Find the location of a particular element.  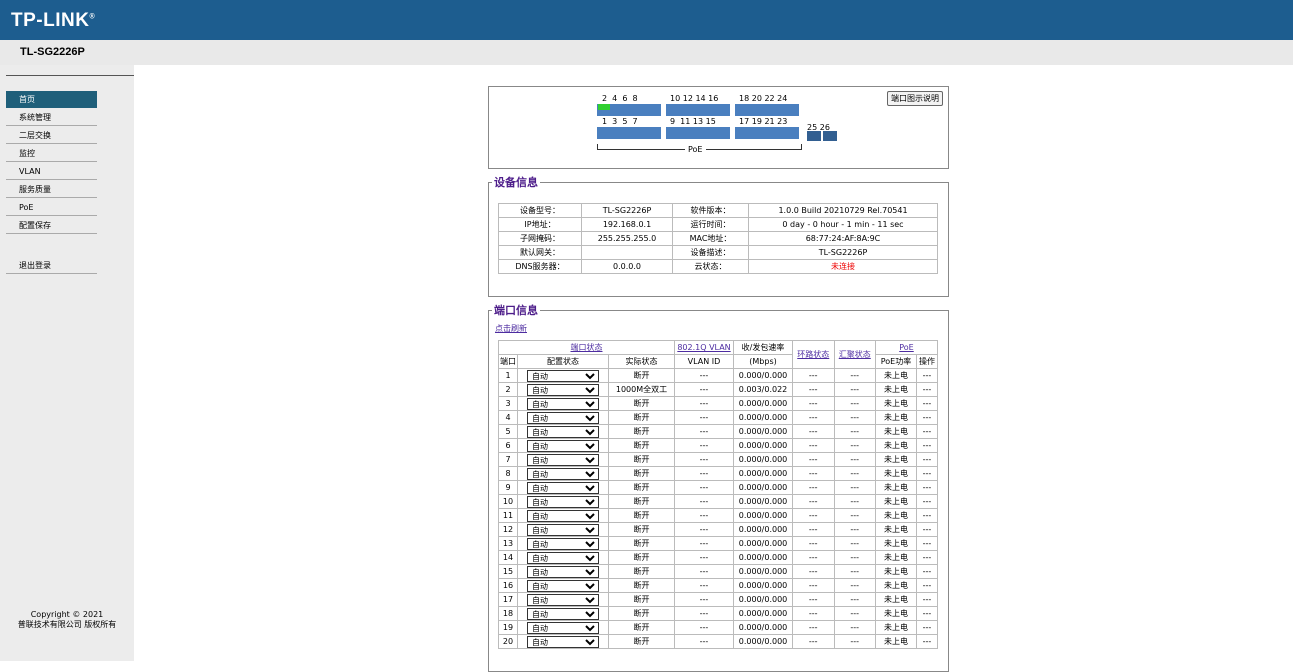

poe-link: PoE is located at coordinates (906, 347).